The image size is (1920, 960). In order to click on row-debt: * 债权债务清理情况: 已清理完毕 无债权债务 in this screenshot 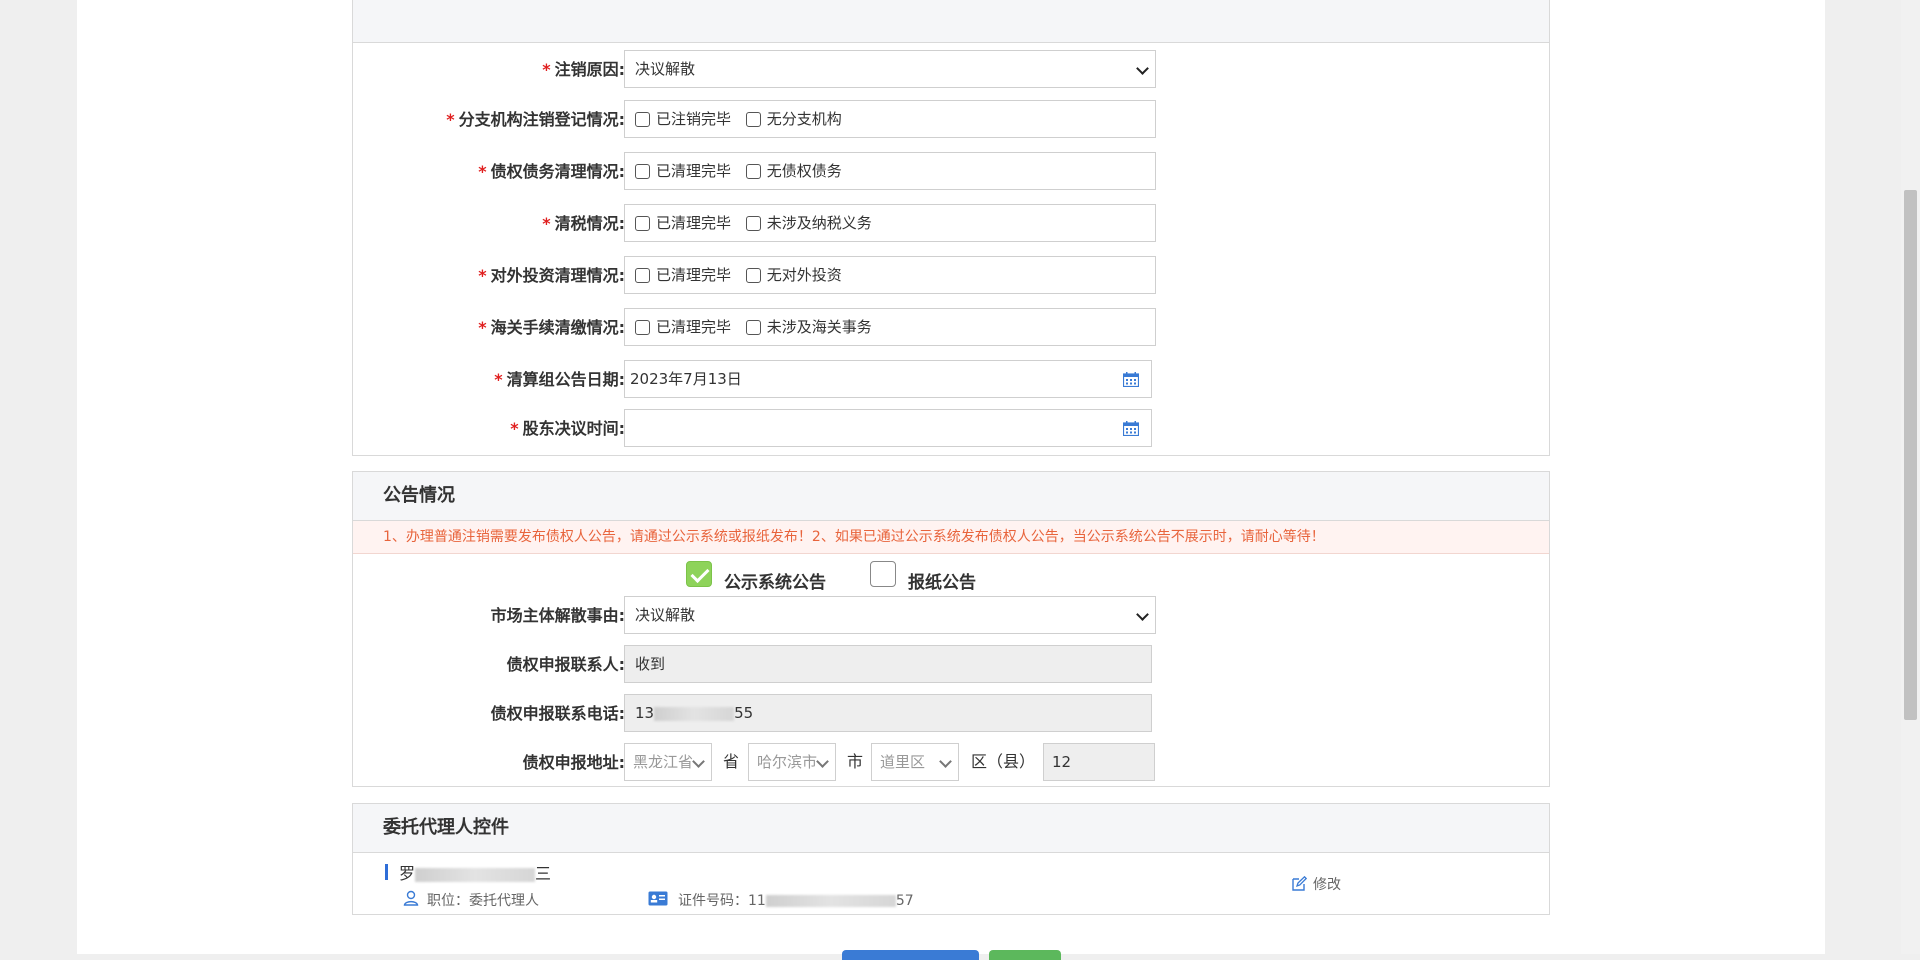, I will do `click(951, 172)`.